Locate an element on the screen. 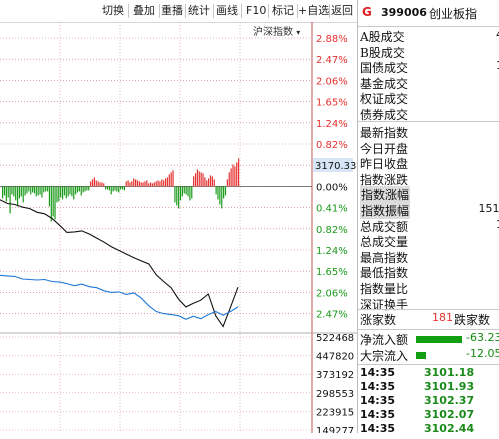 This screenshot has width=499, height=439. up-count-label: 涨家数 is located at coordinates (378, 319).